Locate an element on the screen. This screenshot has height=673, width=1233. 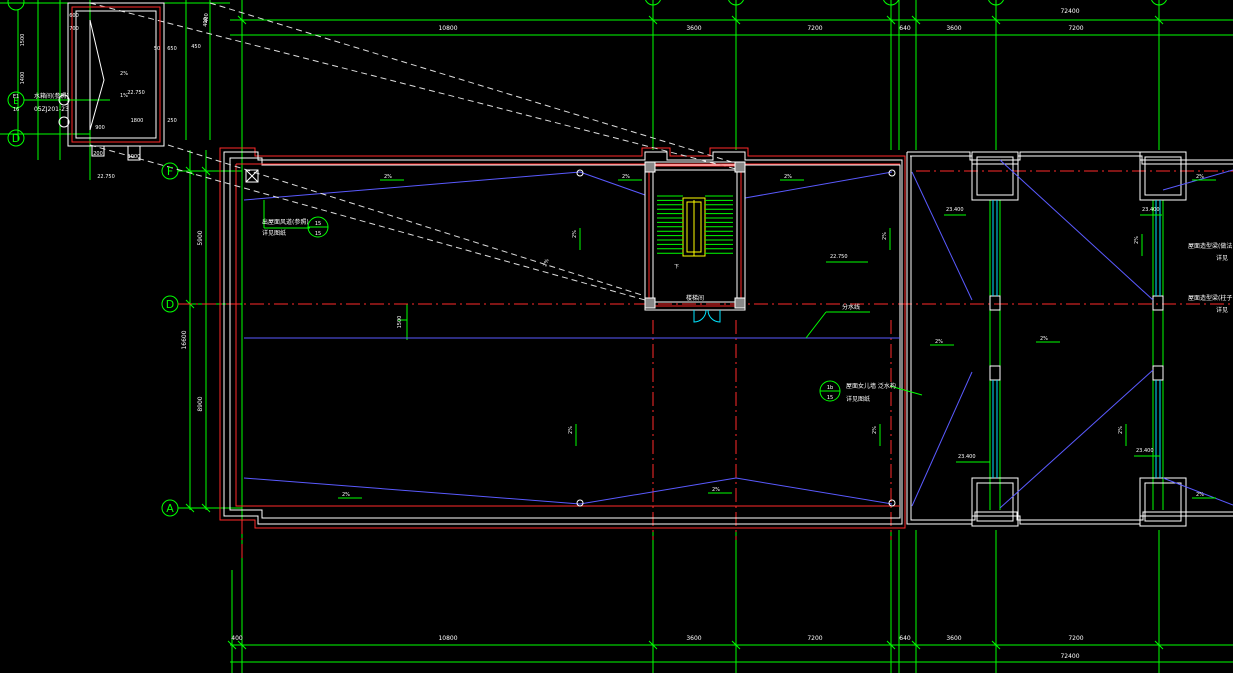
level-right-3: 23.400 is located at coordinates (967, 457).